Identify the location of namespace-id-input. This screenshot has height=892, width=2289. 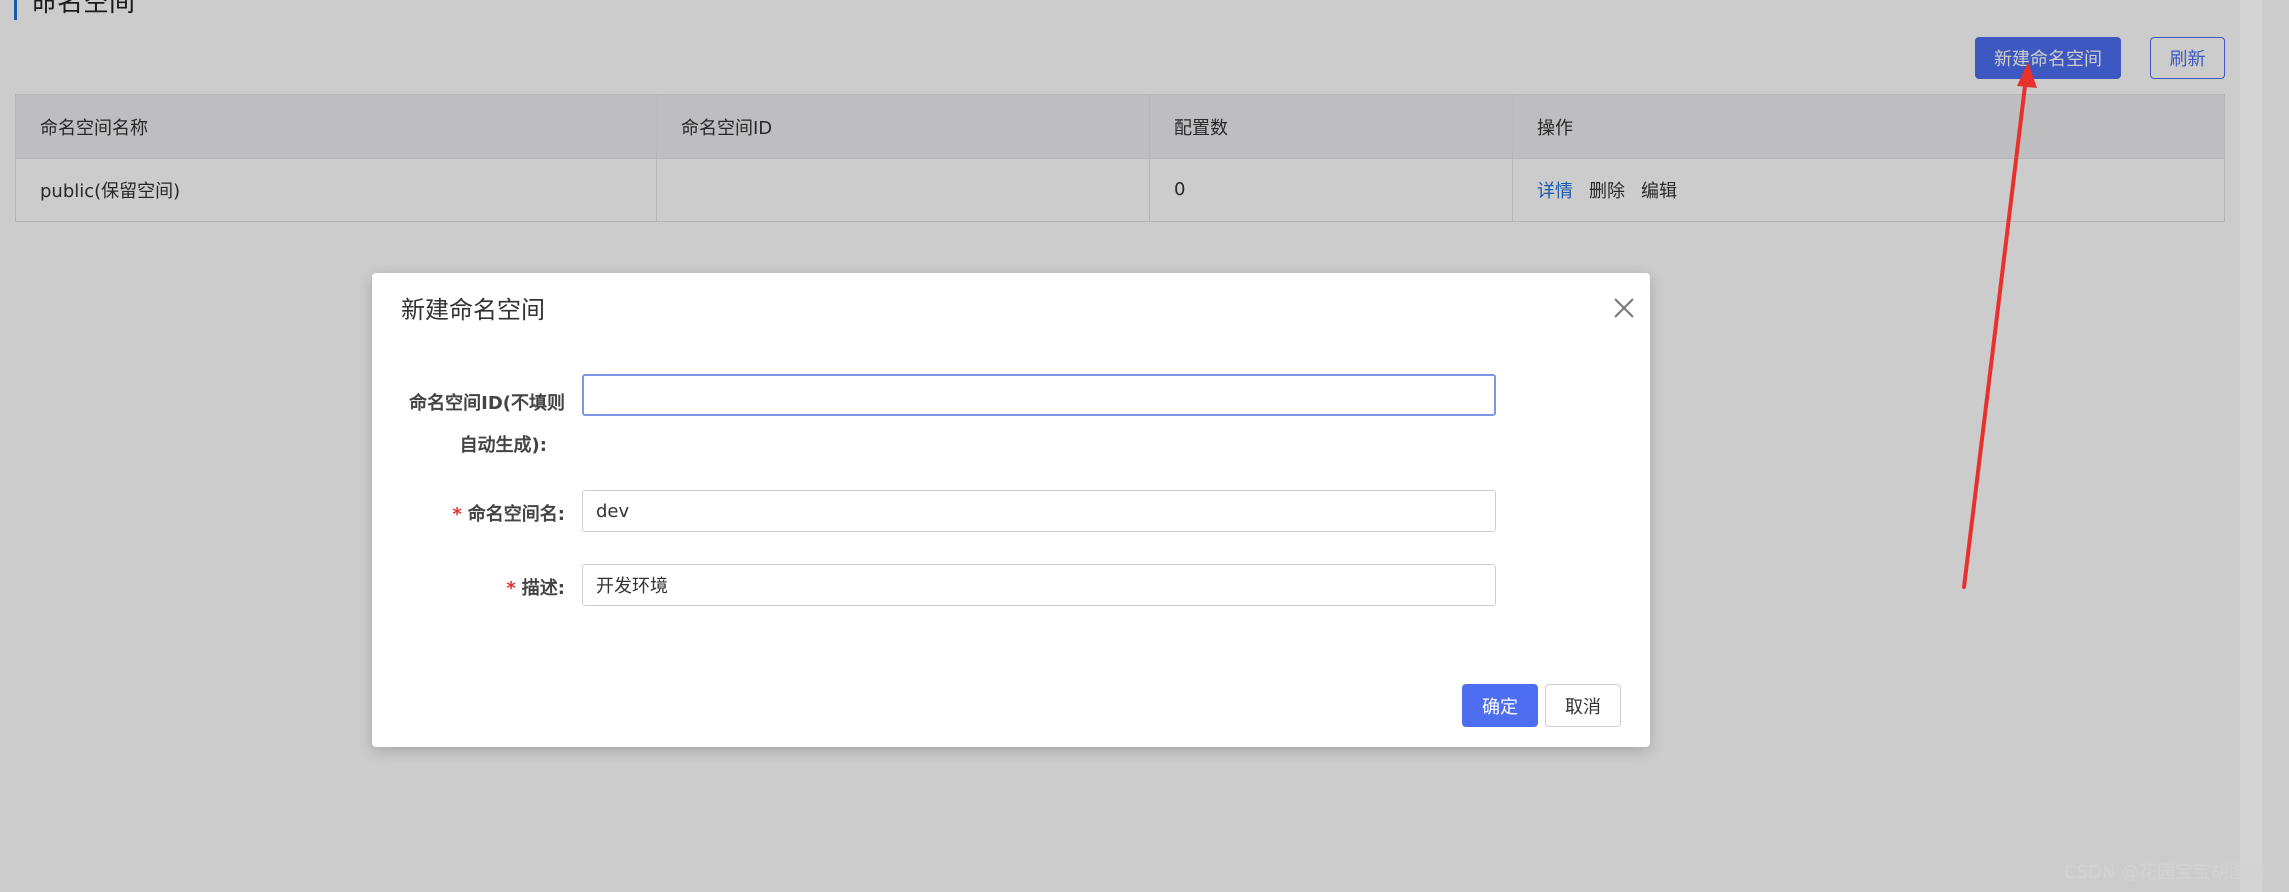
(1039, 395).